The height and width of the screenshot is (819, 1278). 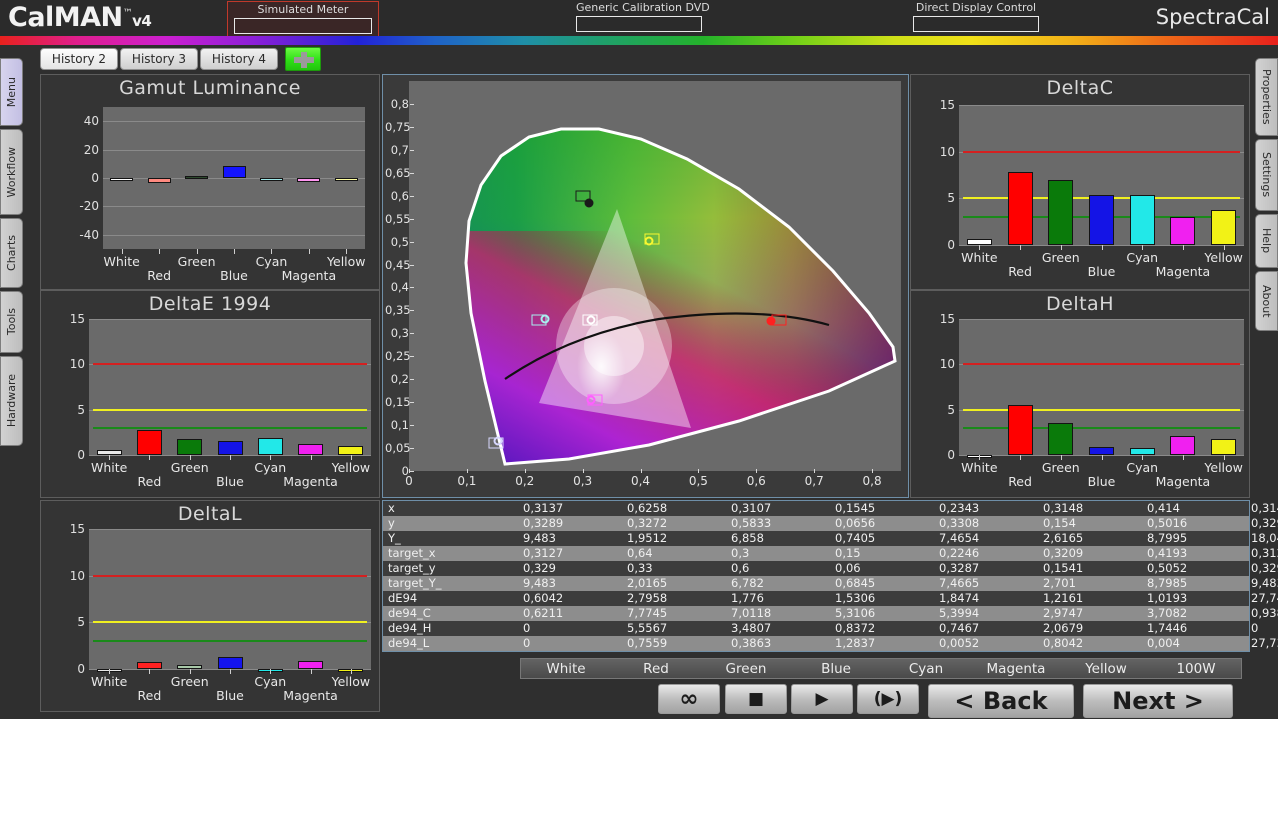 I want to click on meter-selector: Simulated Meter, so click(x=303, y=20).